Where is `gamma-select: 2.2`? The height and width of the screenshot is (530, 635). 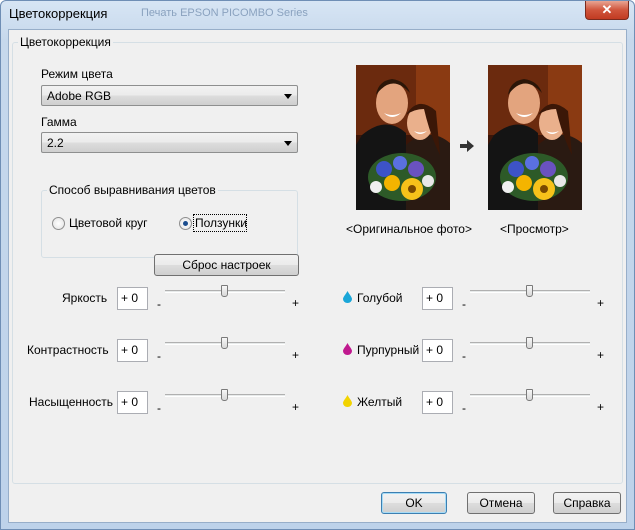 gamma-select: 2.2 is located at coordinates (169, 142).